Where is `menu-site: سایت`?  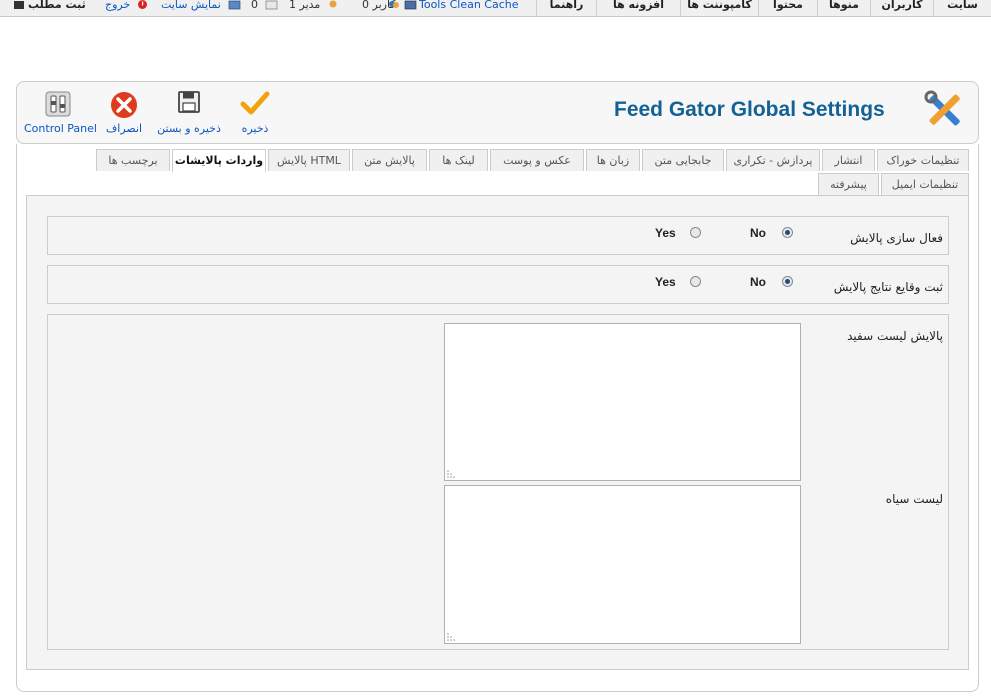 menu-site: سایت is located at coordinates (962, 8).